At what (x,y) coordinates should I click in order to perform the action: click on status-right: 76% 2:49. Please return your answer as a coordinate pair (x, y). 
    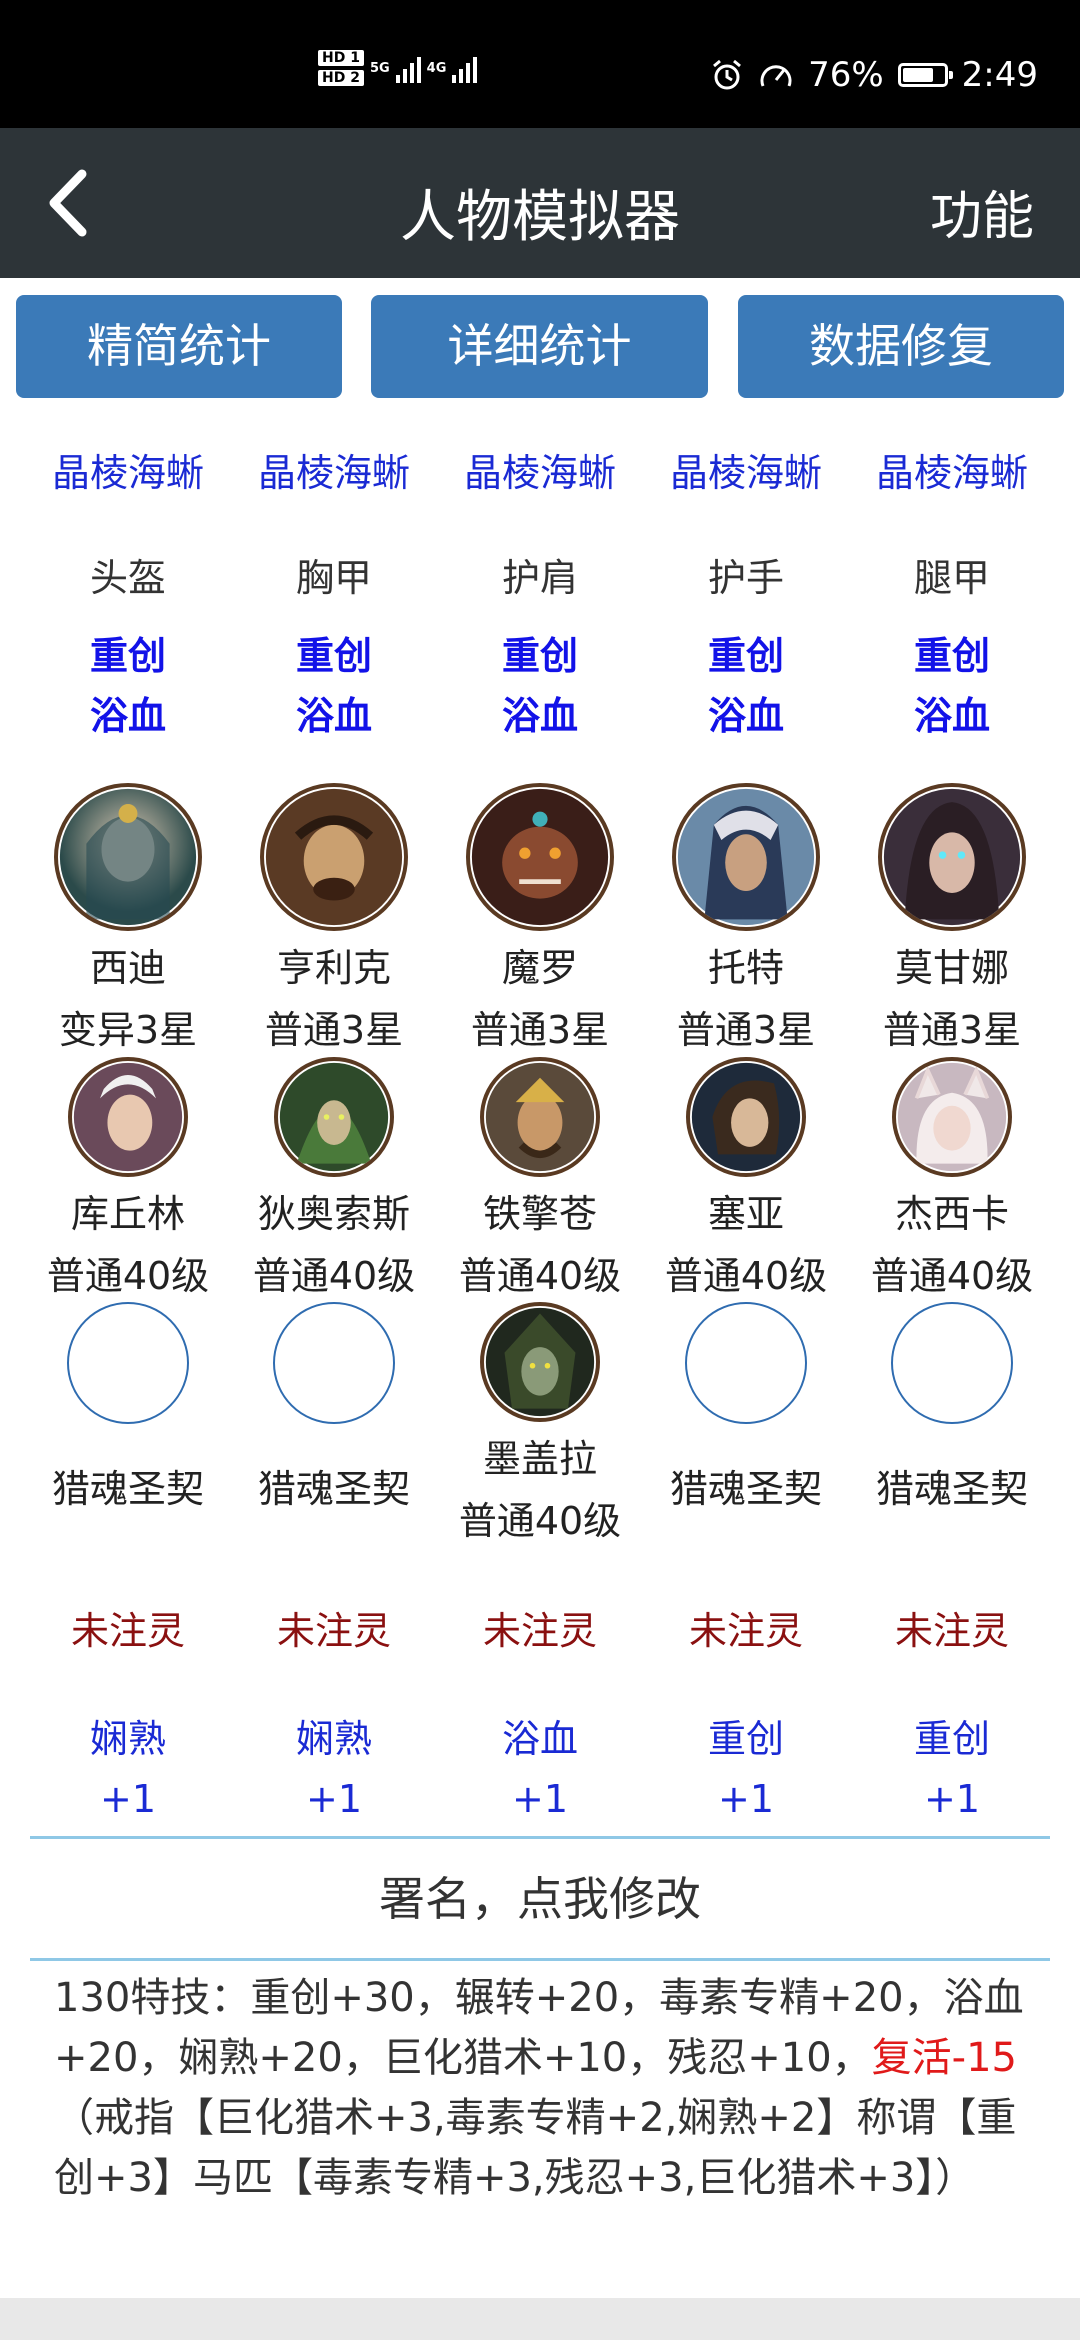
    Looking at the image, I should click on (874, 75).